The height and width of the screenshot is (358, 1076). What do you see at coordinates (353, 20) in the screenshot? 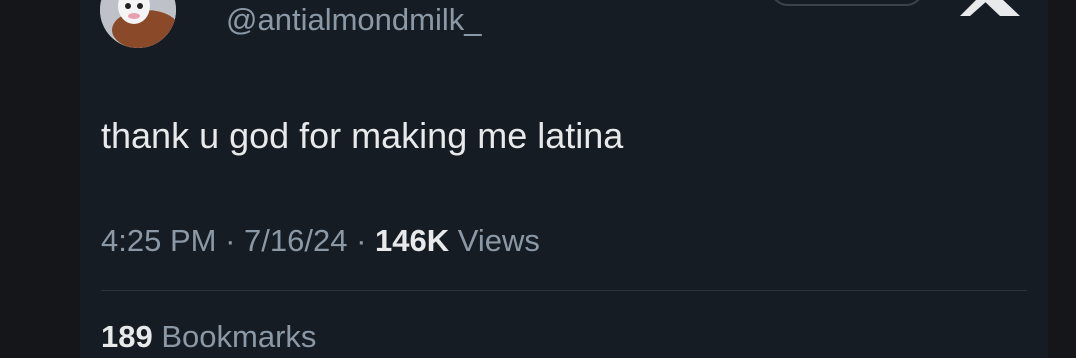
I see `author-handle: @antialmondmilk_` at bounding box center [353, 20].